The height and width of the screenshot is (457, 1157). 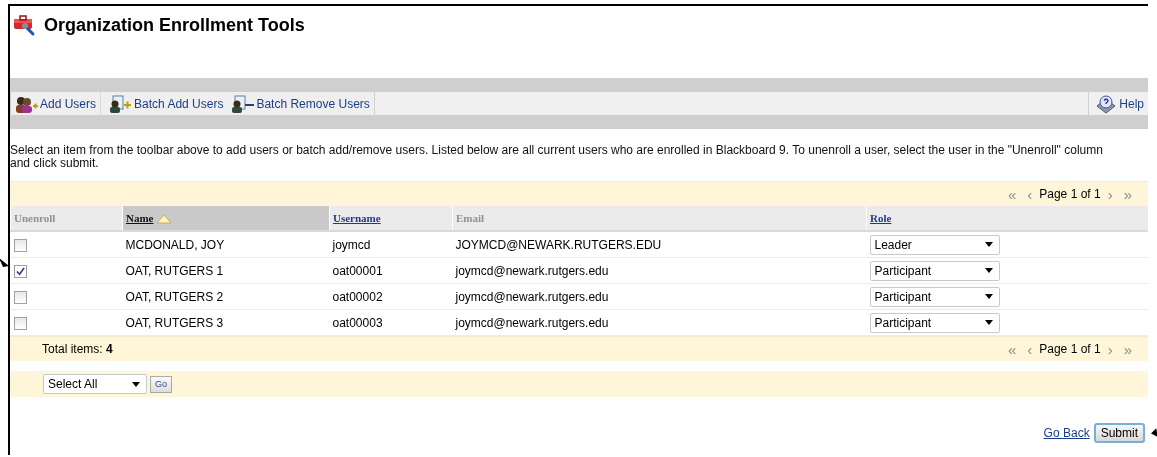 I want to click on role-dropdown: Leader, so click(x=934, y=244).